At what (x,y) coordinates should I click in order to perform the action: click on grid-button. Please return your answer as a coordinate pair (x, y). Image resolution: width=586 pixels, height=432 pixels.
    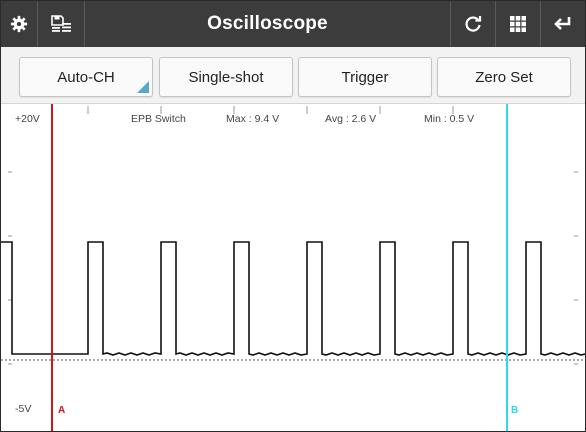
    Looking at the image, I should click on (517, 24).